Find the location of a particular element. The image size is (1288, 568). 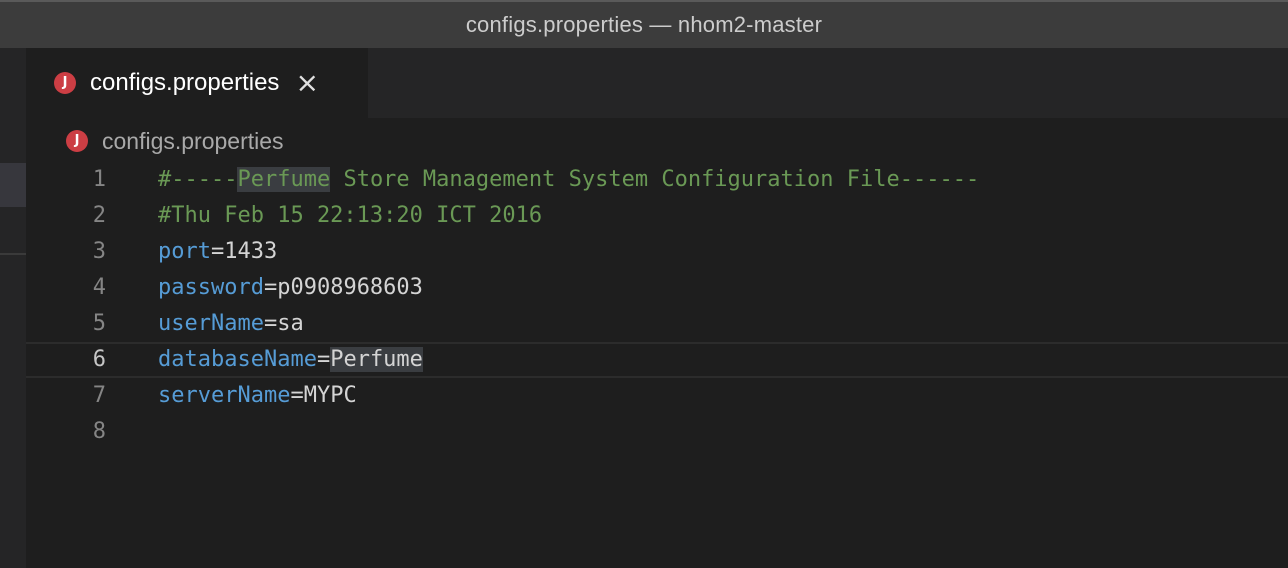

property-value: p0908968603 is located at coordinates (350, 287).